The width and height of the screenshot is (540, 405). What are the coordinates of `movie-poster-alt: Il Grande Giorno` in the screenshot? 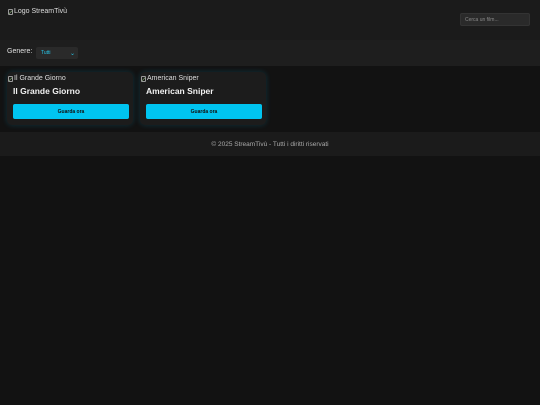 It's located at (40, 78).